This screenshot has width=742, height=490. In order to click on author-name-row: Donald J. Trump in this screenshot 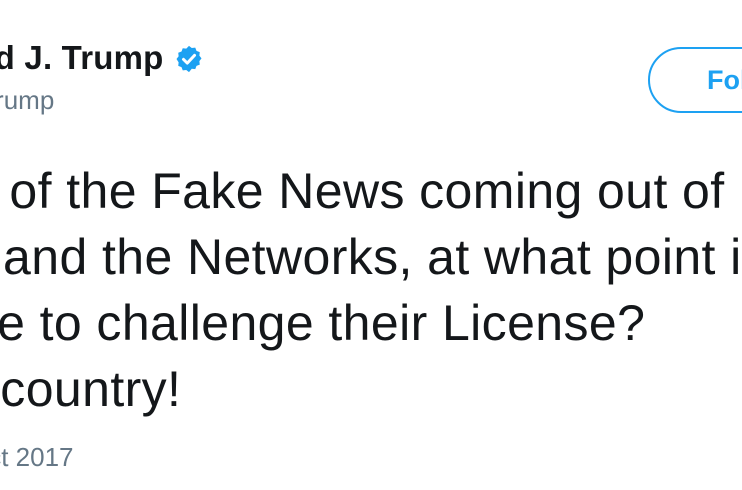, I will do `click(102, 58)`.